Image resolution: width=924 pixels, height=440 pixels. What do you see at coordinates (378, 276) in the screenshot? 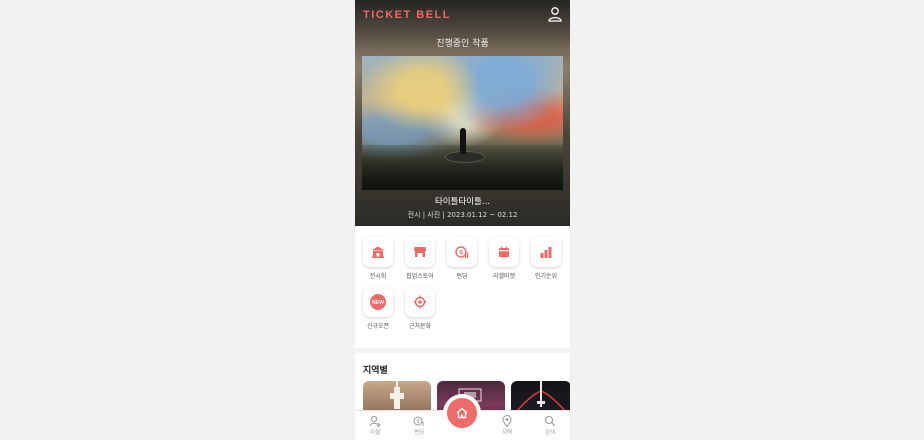
I see `menu-item-label: 전시회` at bounding box center [378, 276].